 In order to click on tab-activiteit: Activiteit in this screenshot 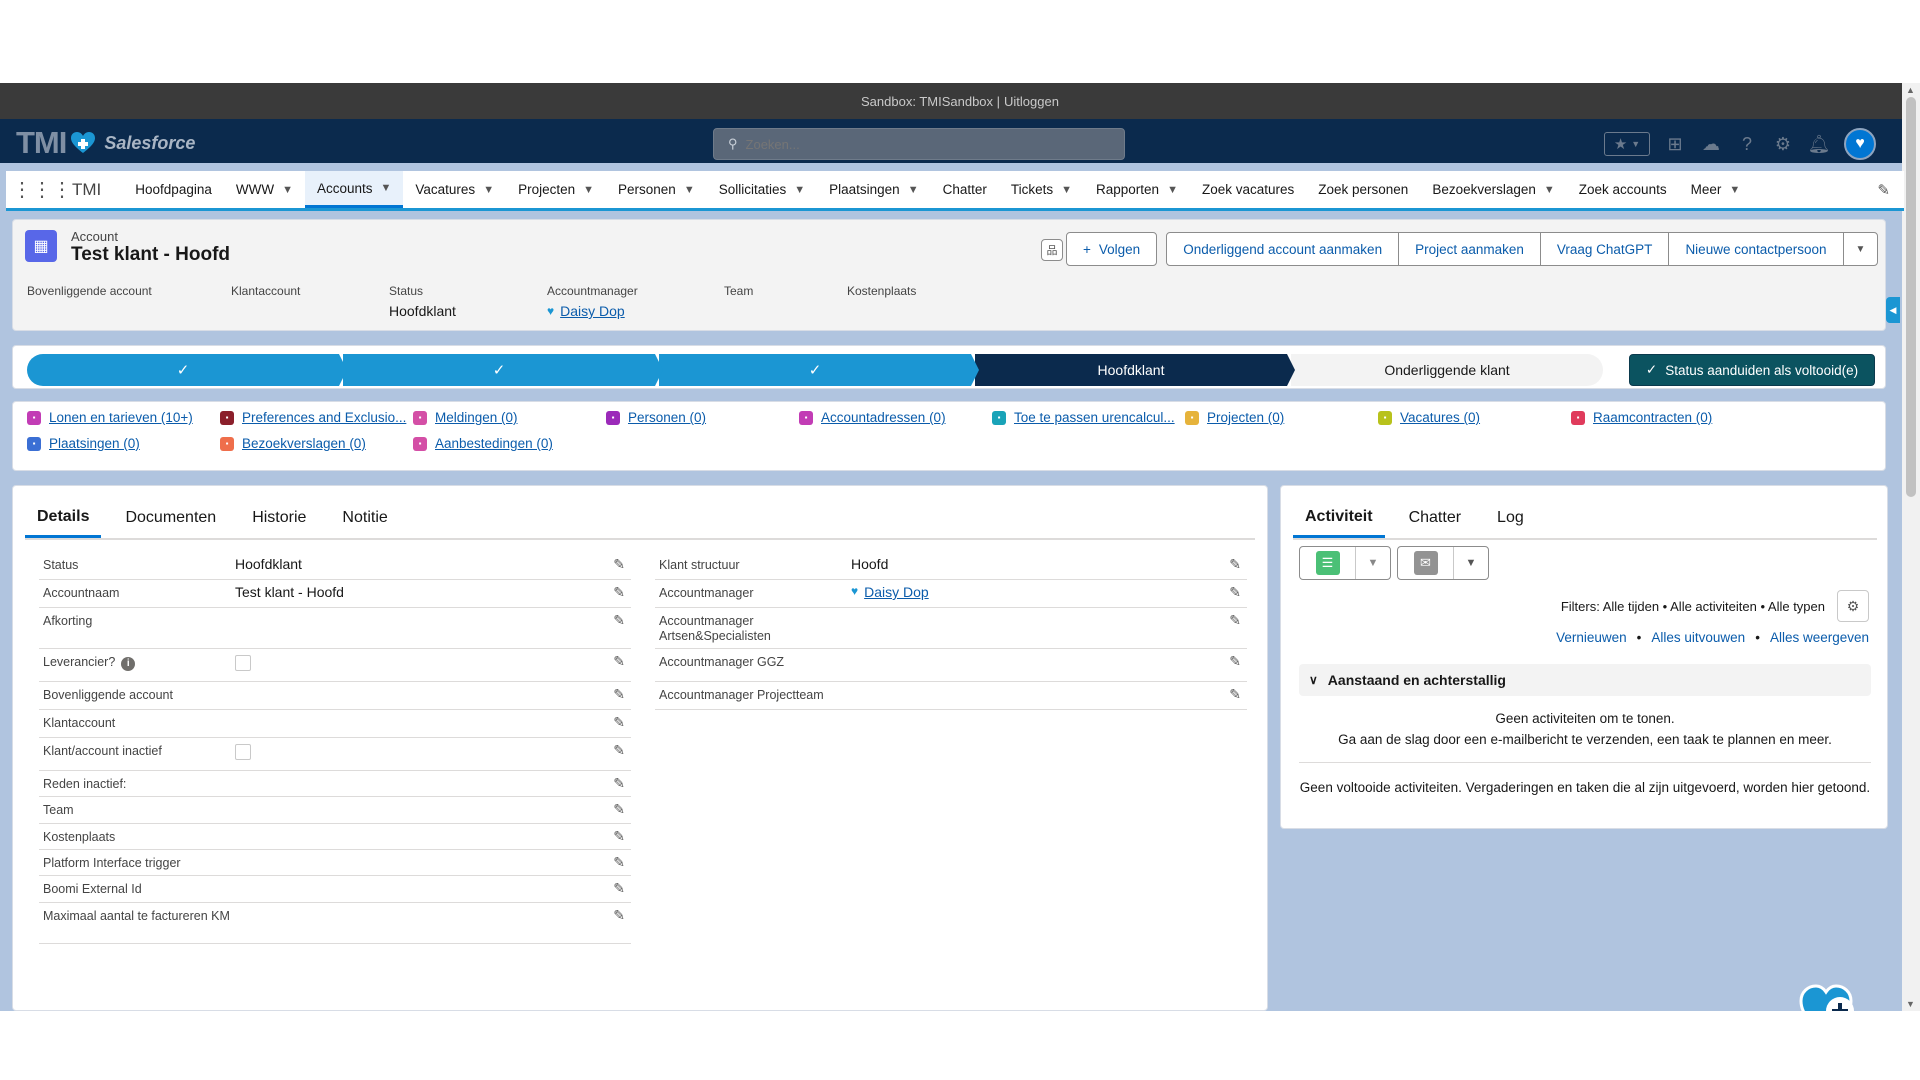, I will do `click(1339, 518)`.